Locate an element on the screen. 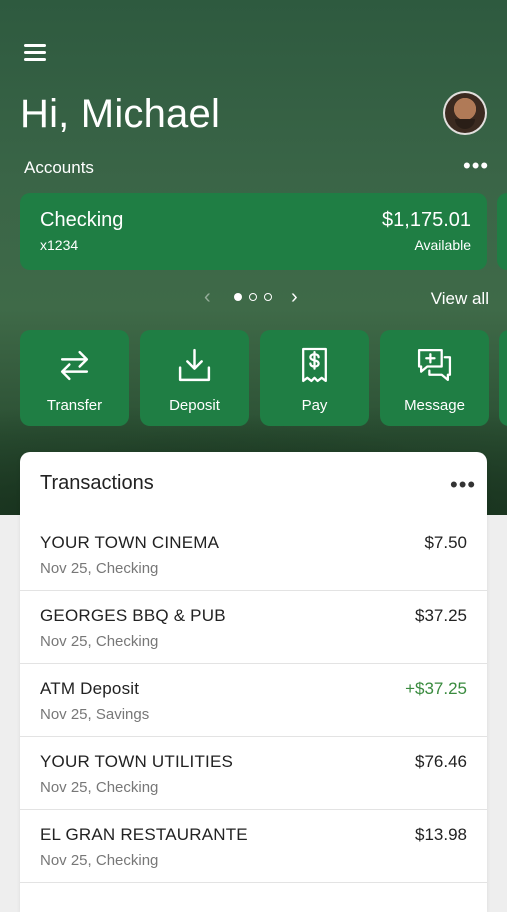 Image resolution: width=507 pixels, height=912 pixels. transaction-amount-credit: +$37.25 is located at coordinates (436, 688).